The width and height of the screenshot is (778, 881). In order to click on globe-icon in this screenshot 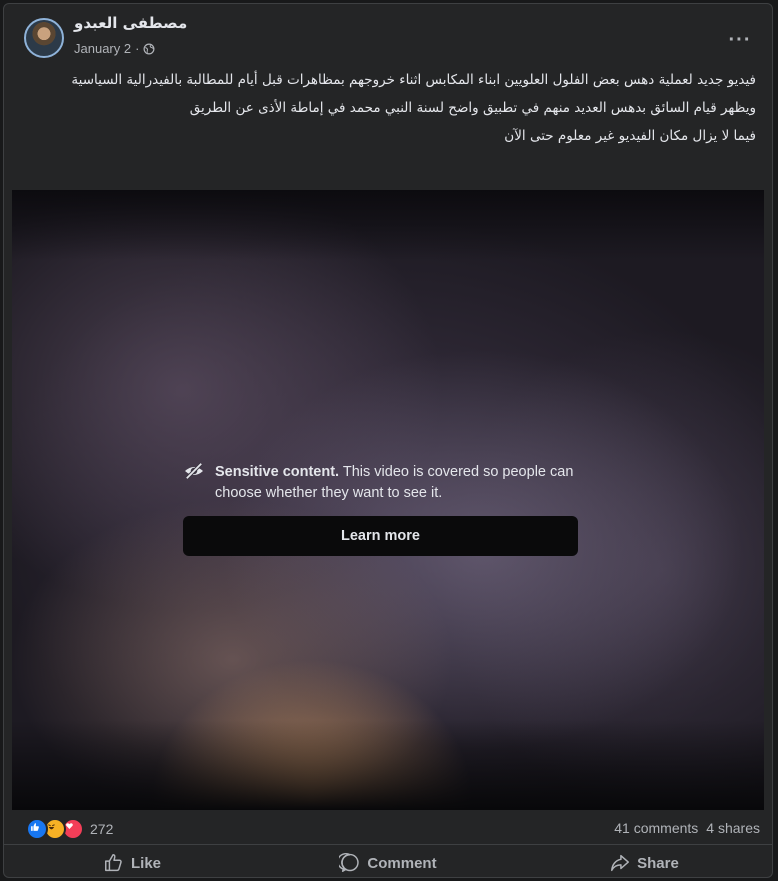, I will do `click(149, 48)`.